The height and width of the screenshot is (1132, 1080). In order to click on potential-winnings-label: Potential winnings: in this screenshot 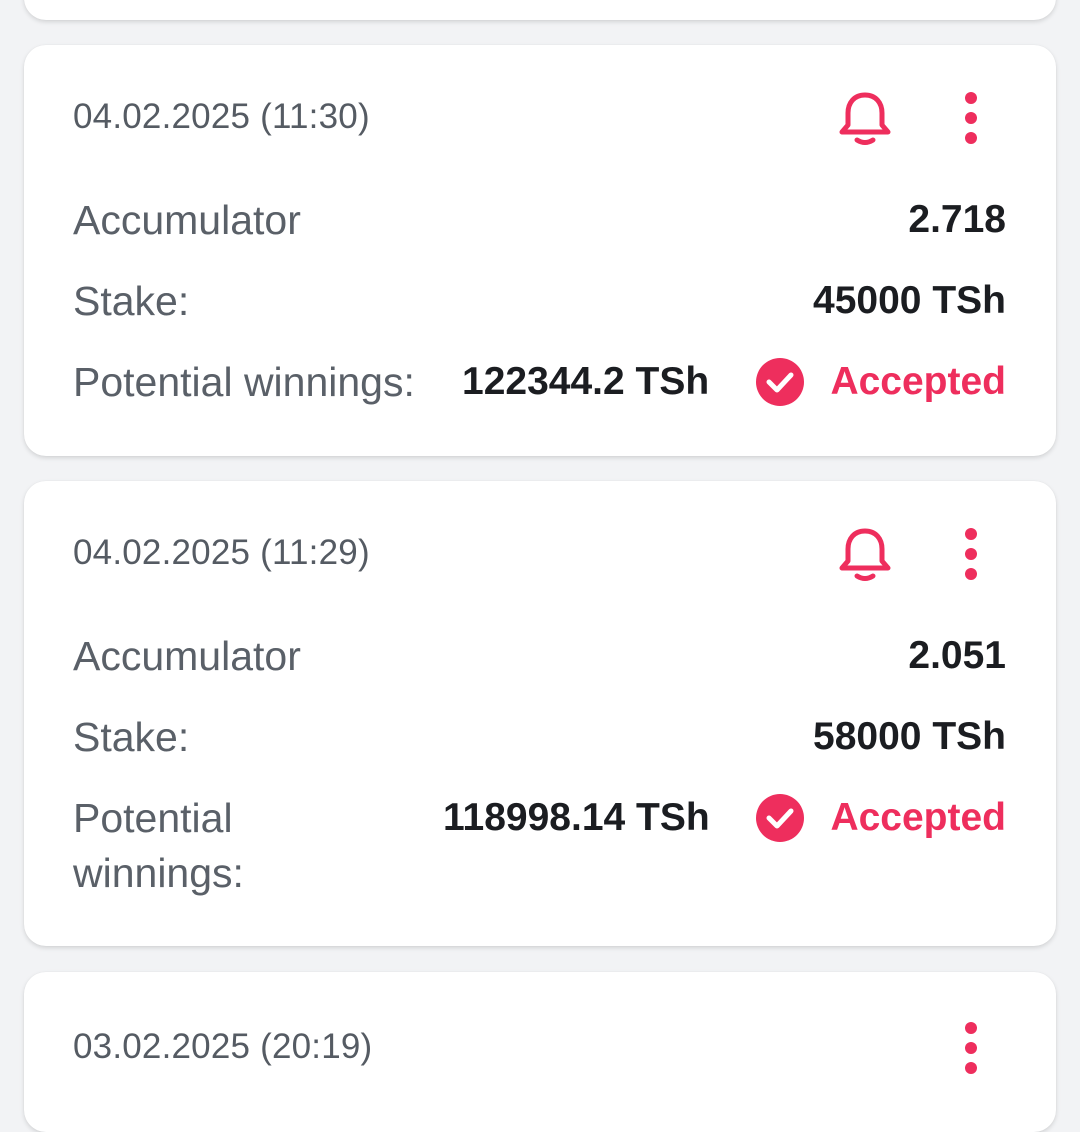, I will do `click(244, 382)`.